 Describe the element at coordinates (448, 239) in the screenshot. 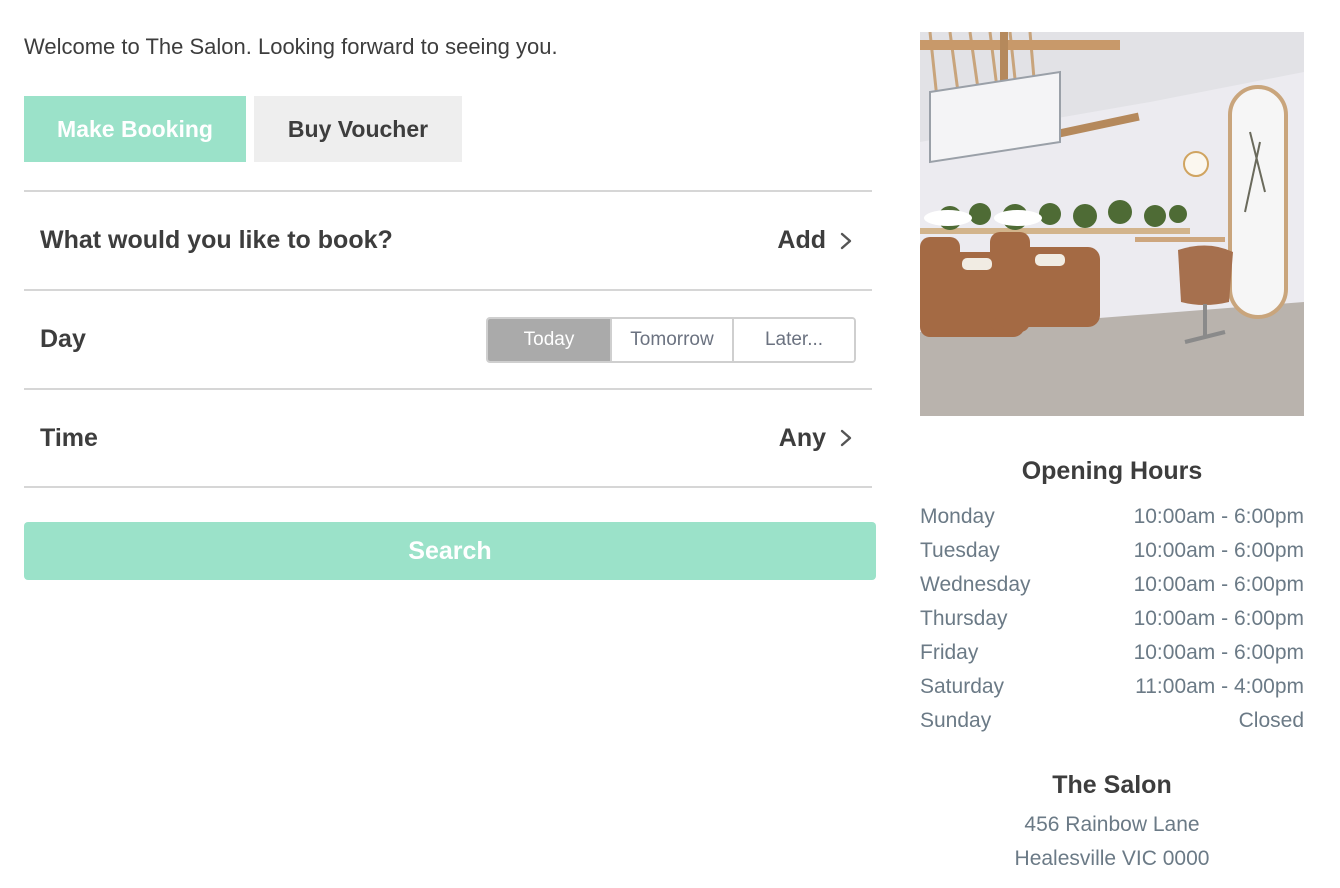

I see `service-row: What would you like to book? Add` at that location.